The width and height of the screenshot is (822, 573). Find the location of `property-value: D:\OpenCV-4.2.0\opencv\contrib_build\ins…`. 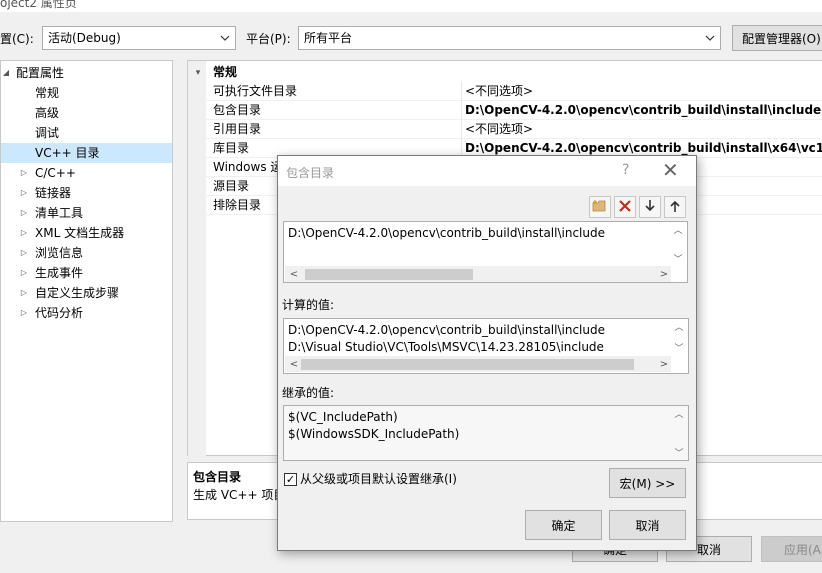

property-value: D:\OpenCV-4.2.0\opencv\contrib_build\ins… is located at coordinates (643, 110).